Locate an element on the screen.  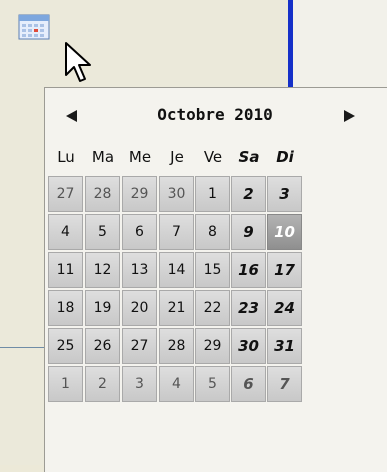
day-cell: 21 is located at coordinates (176, 308).